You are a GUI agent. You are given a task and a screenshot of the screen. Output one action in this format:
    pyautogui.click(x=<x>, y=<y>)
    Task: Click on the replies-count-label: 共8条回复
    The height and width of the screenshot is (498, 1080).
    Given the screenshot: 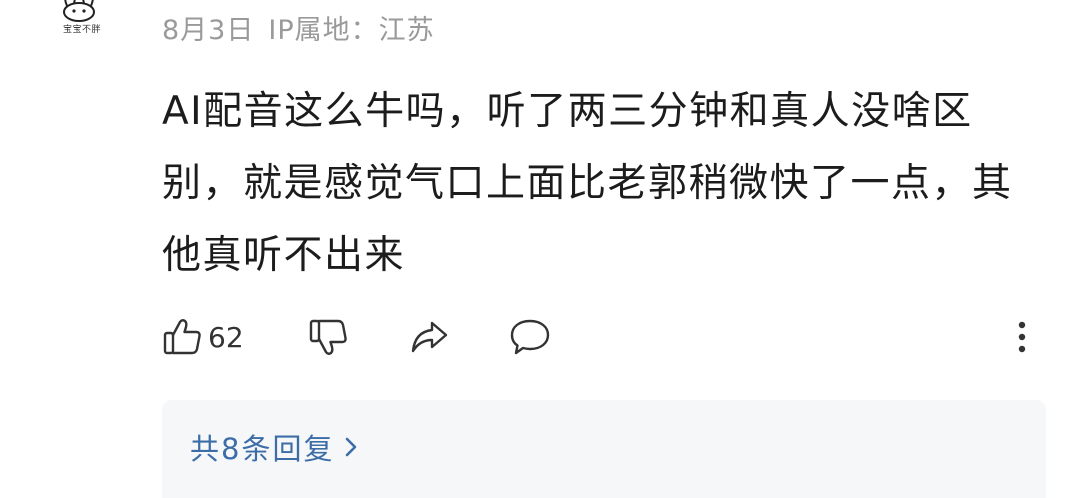 What is the action you would take?
    pyautogui.click(x=262, y=449)
    